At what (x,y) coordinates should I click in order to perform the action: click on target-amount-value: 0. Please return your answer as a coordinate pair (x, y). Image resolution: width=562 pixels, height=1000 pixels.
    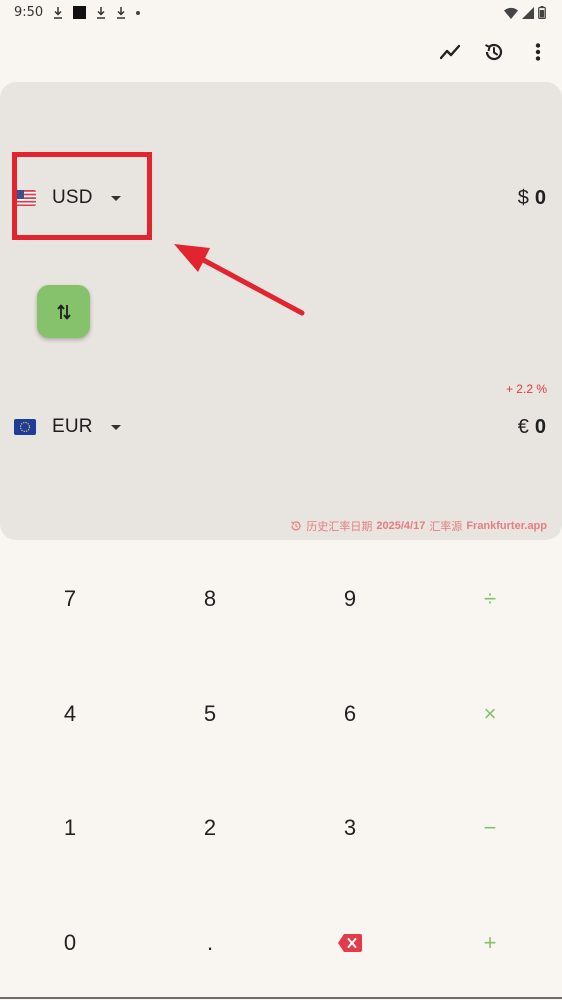
    Looking at the image, I should click on (540, 426).